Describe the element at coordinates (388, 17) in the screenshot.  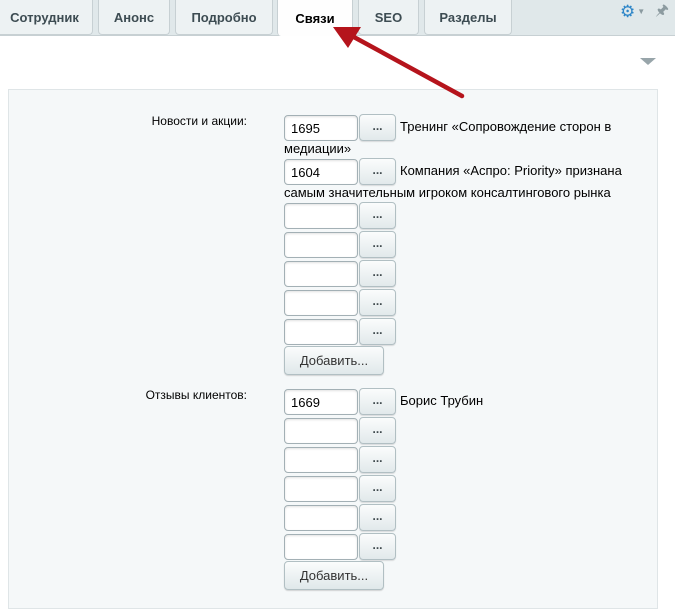
I see `tab-seo: SEO` at that location.